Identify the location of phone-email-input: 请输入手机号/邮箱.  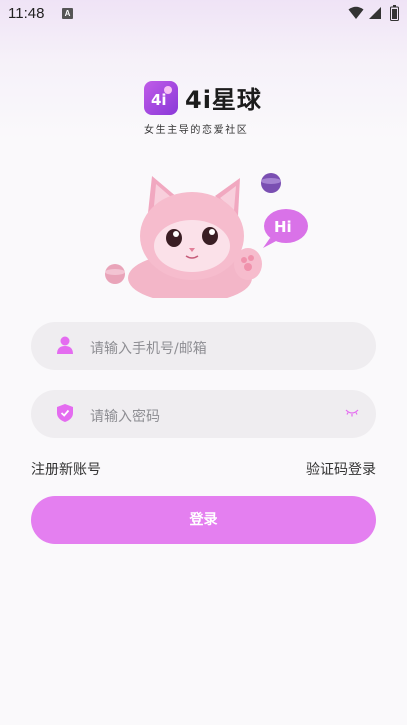
(203, 346).